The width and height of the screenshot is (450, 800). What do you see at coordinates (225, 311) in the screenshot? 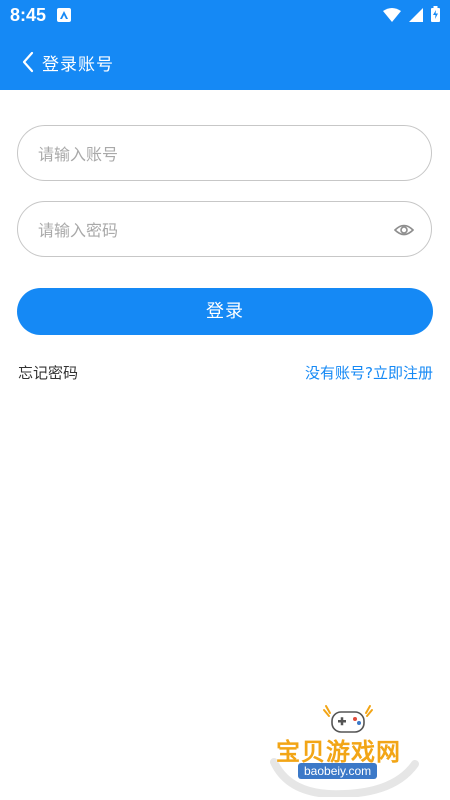
I see `login-button: 登录` at bounding box center [225, 311].